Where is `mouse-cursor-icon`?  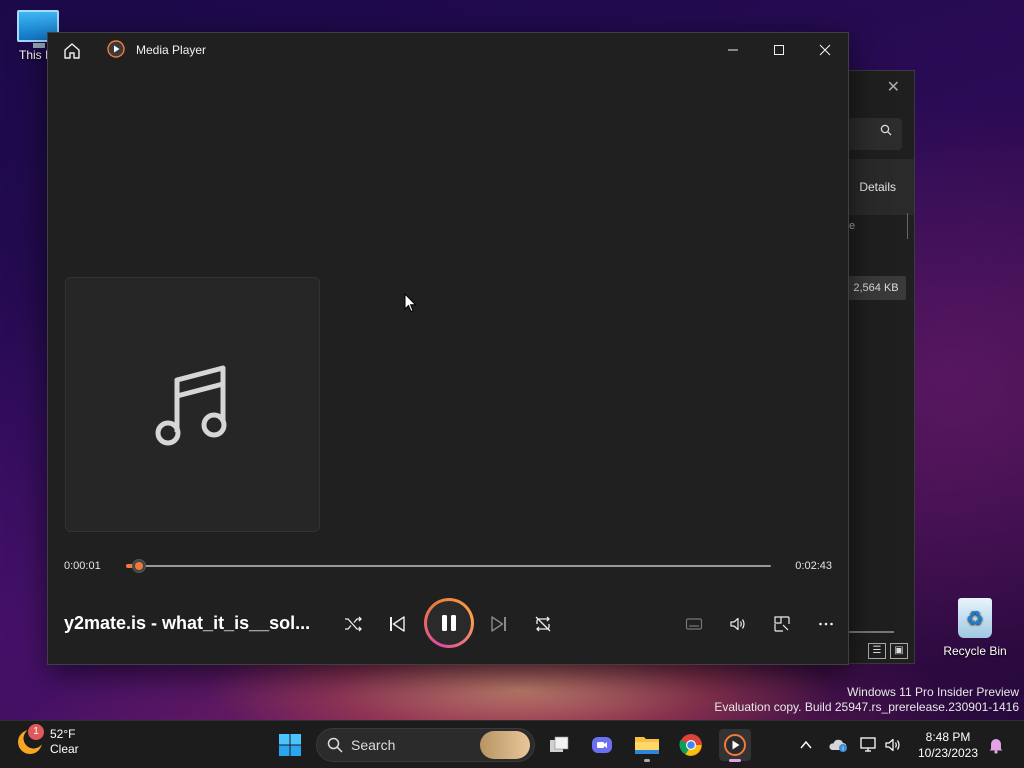
mouse-cursor-icon is located at coordinates (411, 305).